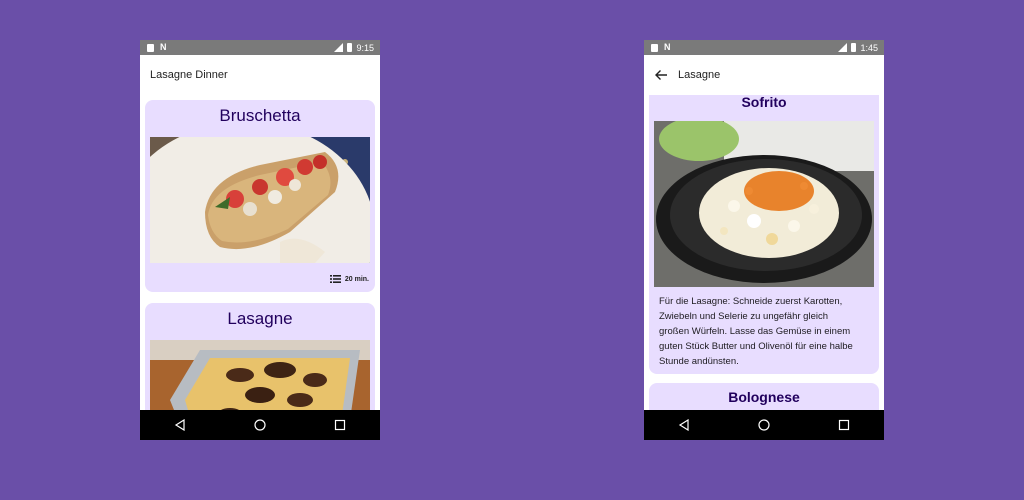 This screenshot has height=500, width=1024. Describe the element at coordinates (699, 75) in the screenshot. I see `app-bar-title: Lasagne` at that location.